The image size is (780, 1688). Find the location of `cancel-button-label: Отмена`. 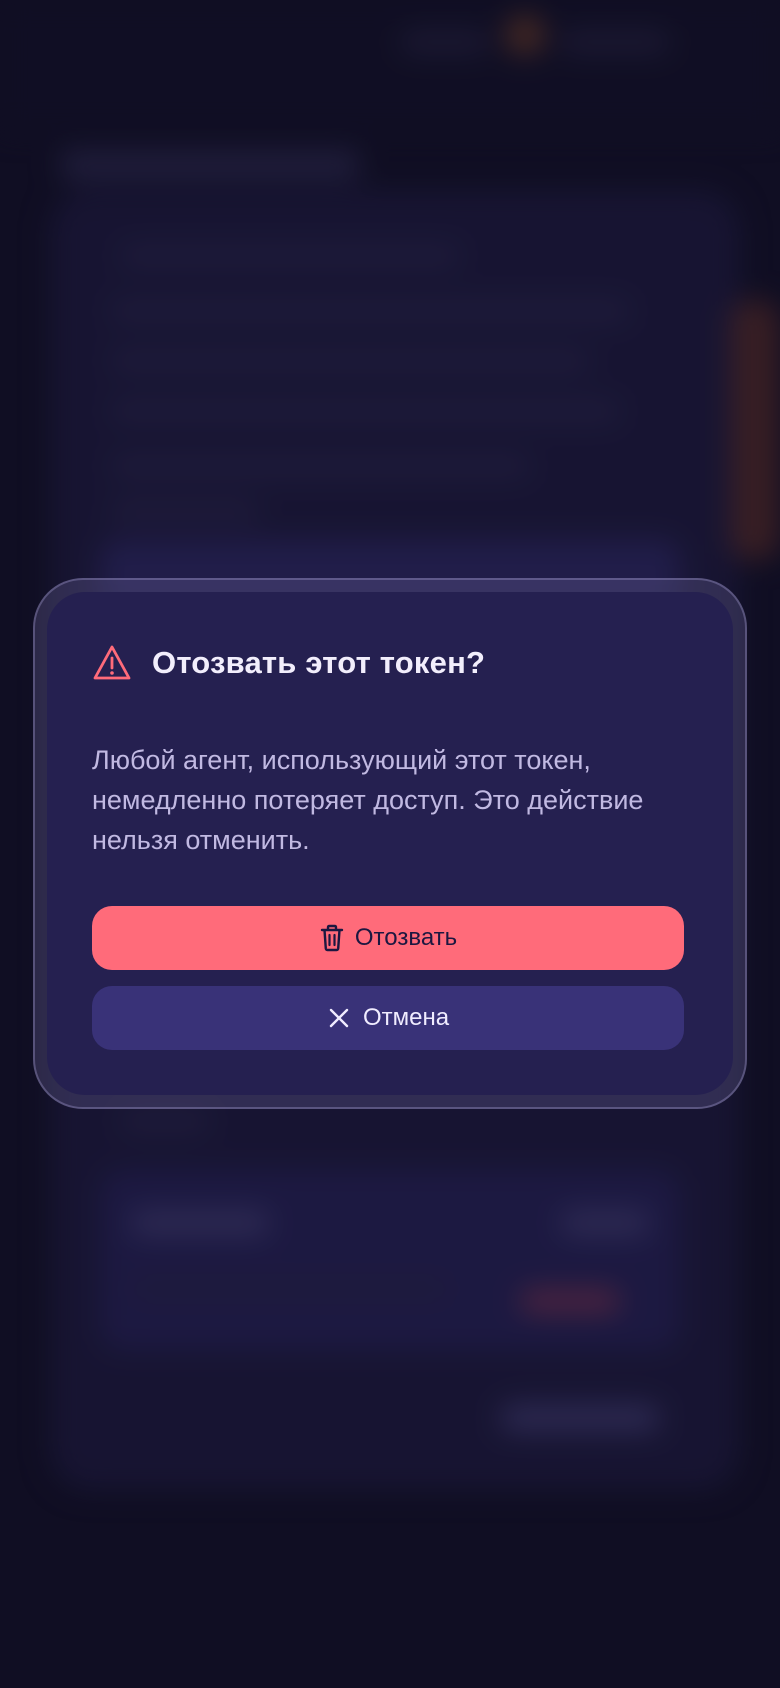

cancel-button-label: Отмена is located at coordinates (406, 1017).